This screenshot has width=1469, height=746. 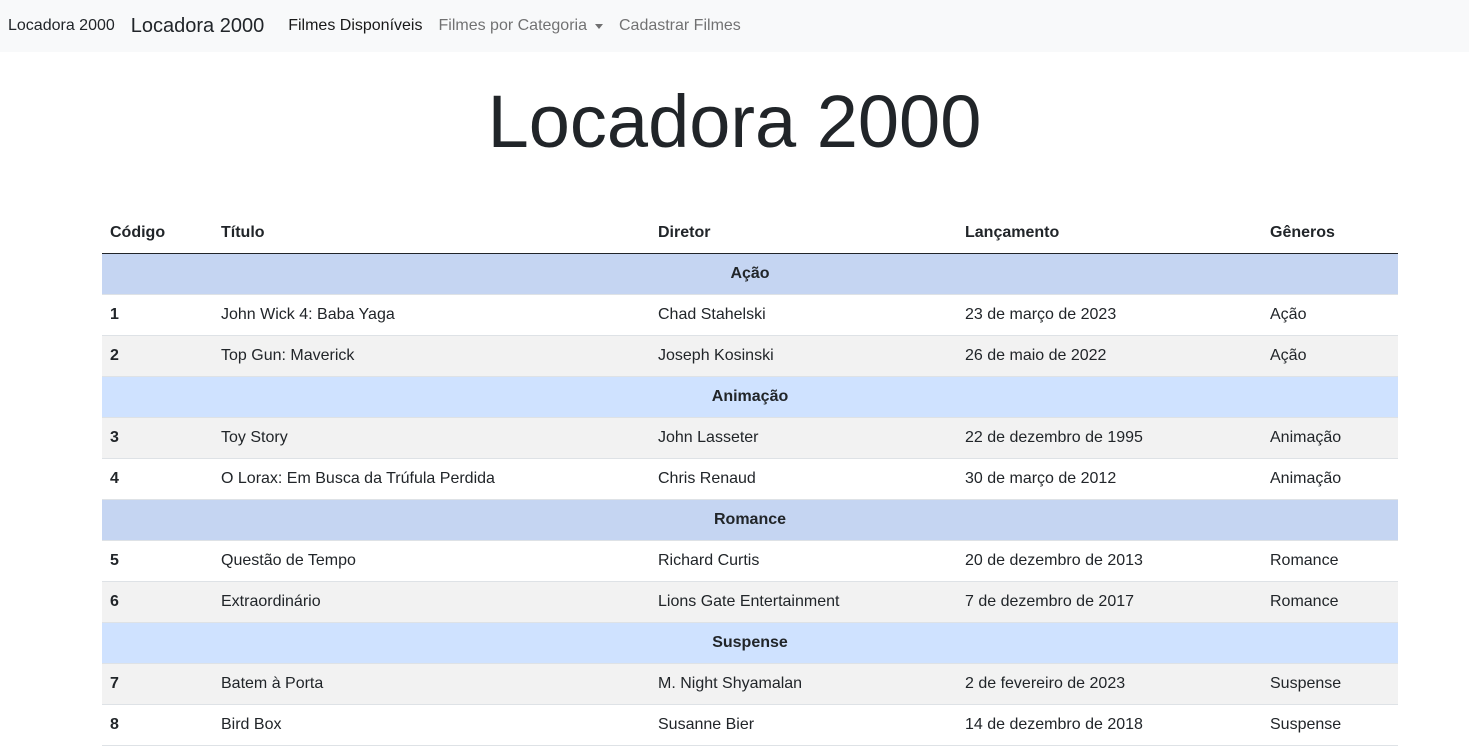 I want to click on caret-down-icon, so click(x=598, y=26).